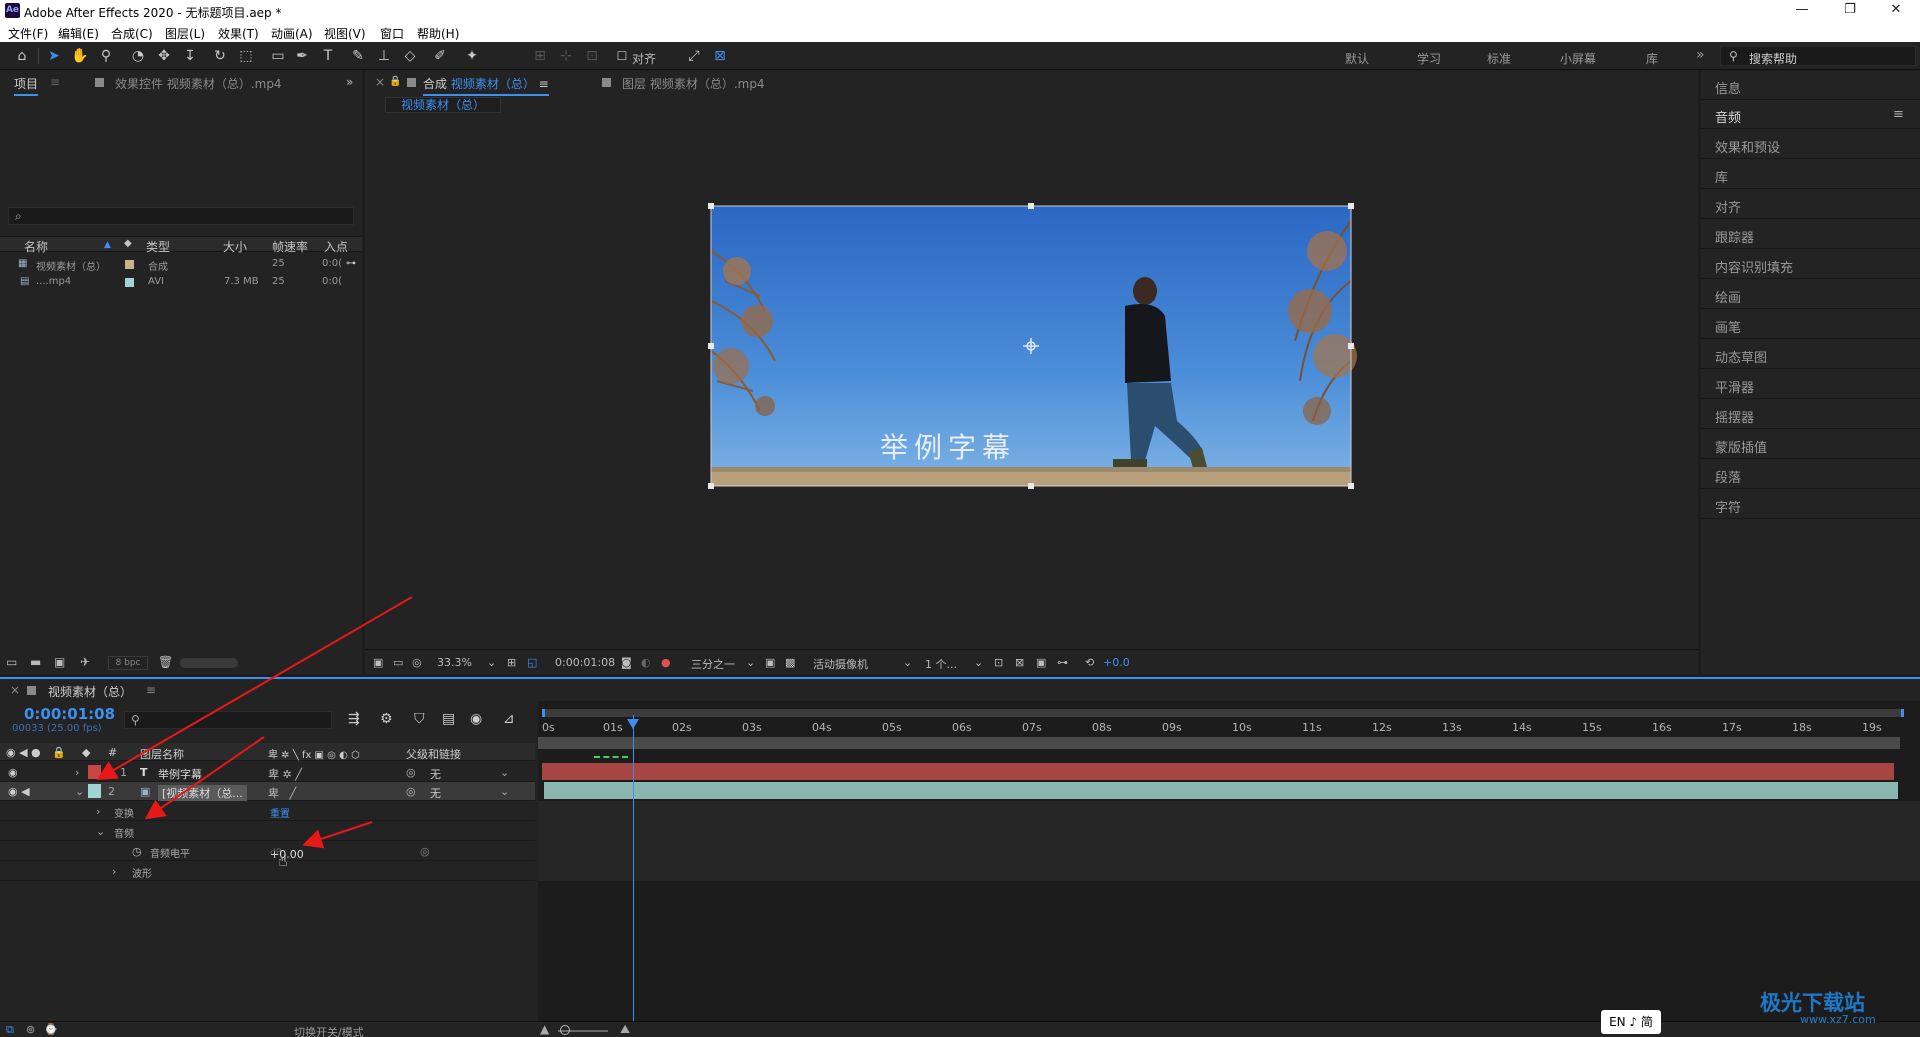  I want to click on motion-blur-icon: ◉, so click(476, 719).